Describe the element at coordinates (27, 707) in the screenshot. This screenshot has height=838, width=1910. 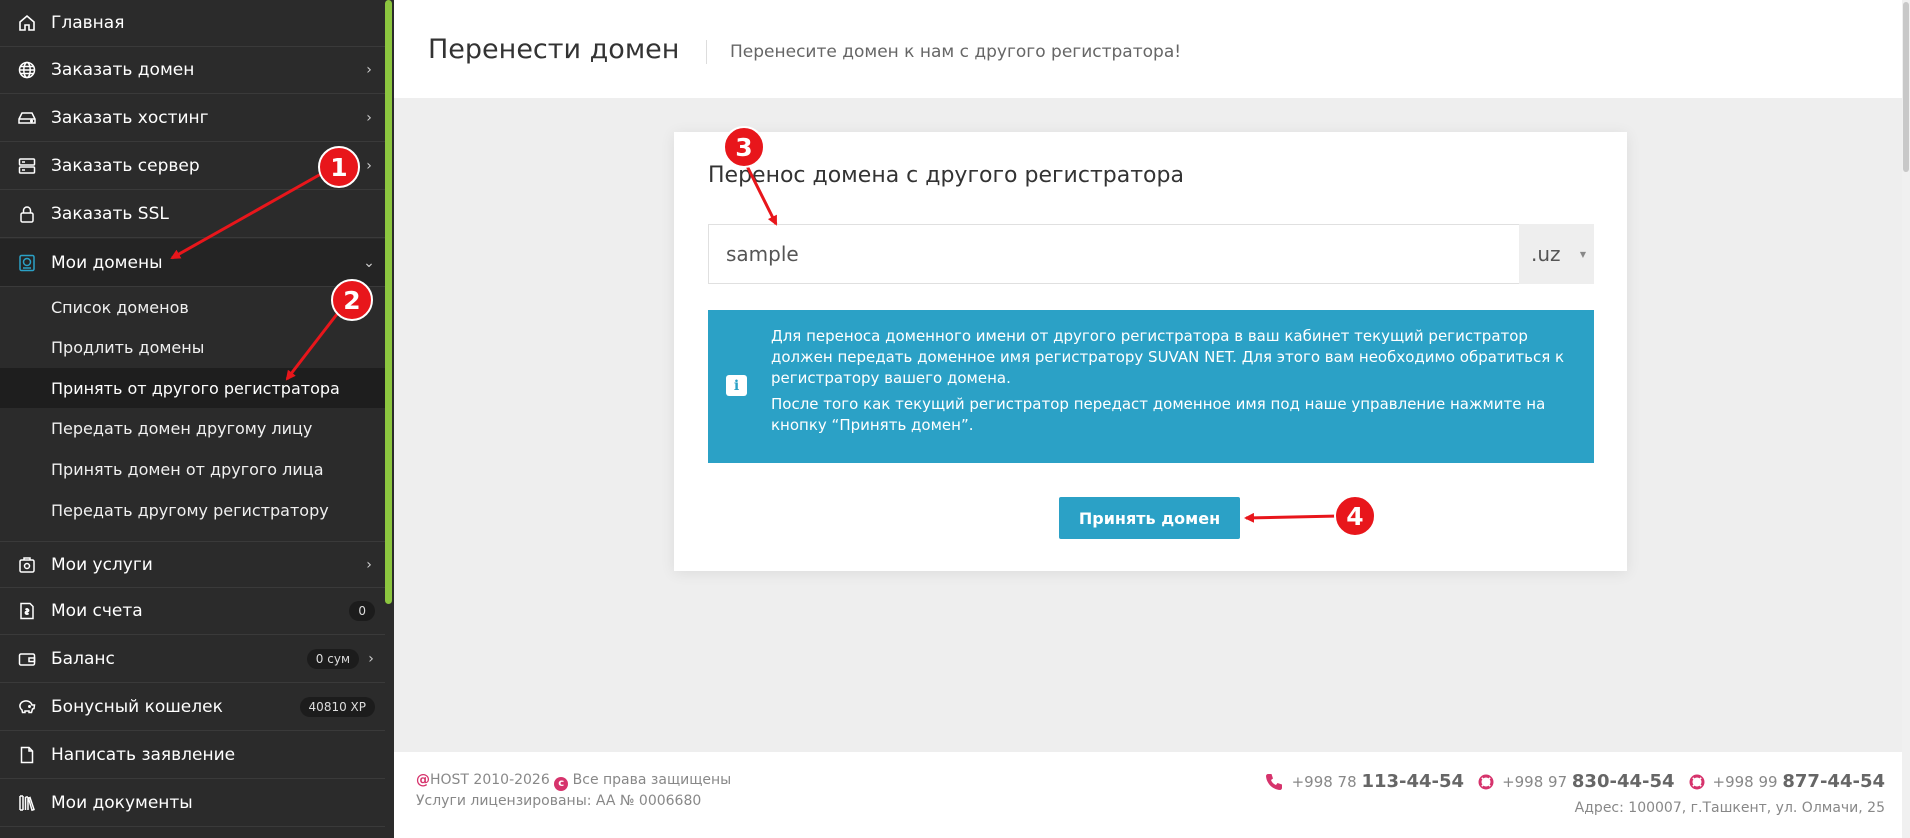
I see `piggy-bank-icon` at that location.